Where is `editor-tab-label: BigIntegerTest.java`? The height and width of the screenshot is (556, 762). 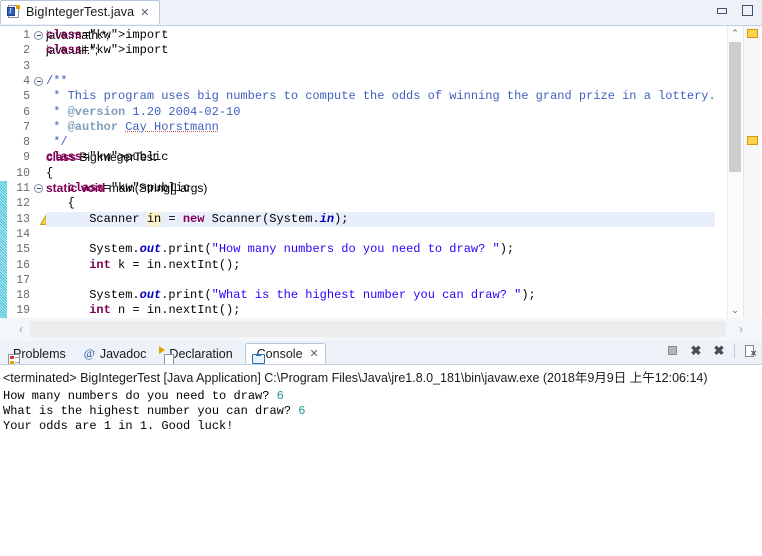
editor-tab-label: BigIntegerTest.java is located at coordinates (80, 12).